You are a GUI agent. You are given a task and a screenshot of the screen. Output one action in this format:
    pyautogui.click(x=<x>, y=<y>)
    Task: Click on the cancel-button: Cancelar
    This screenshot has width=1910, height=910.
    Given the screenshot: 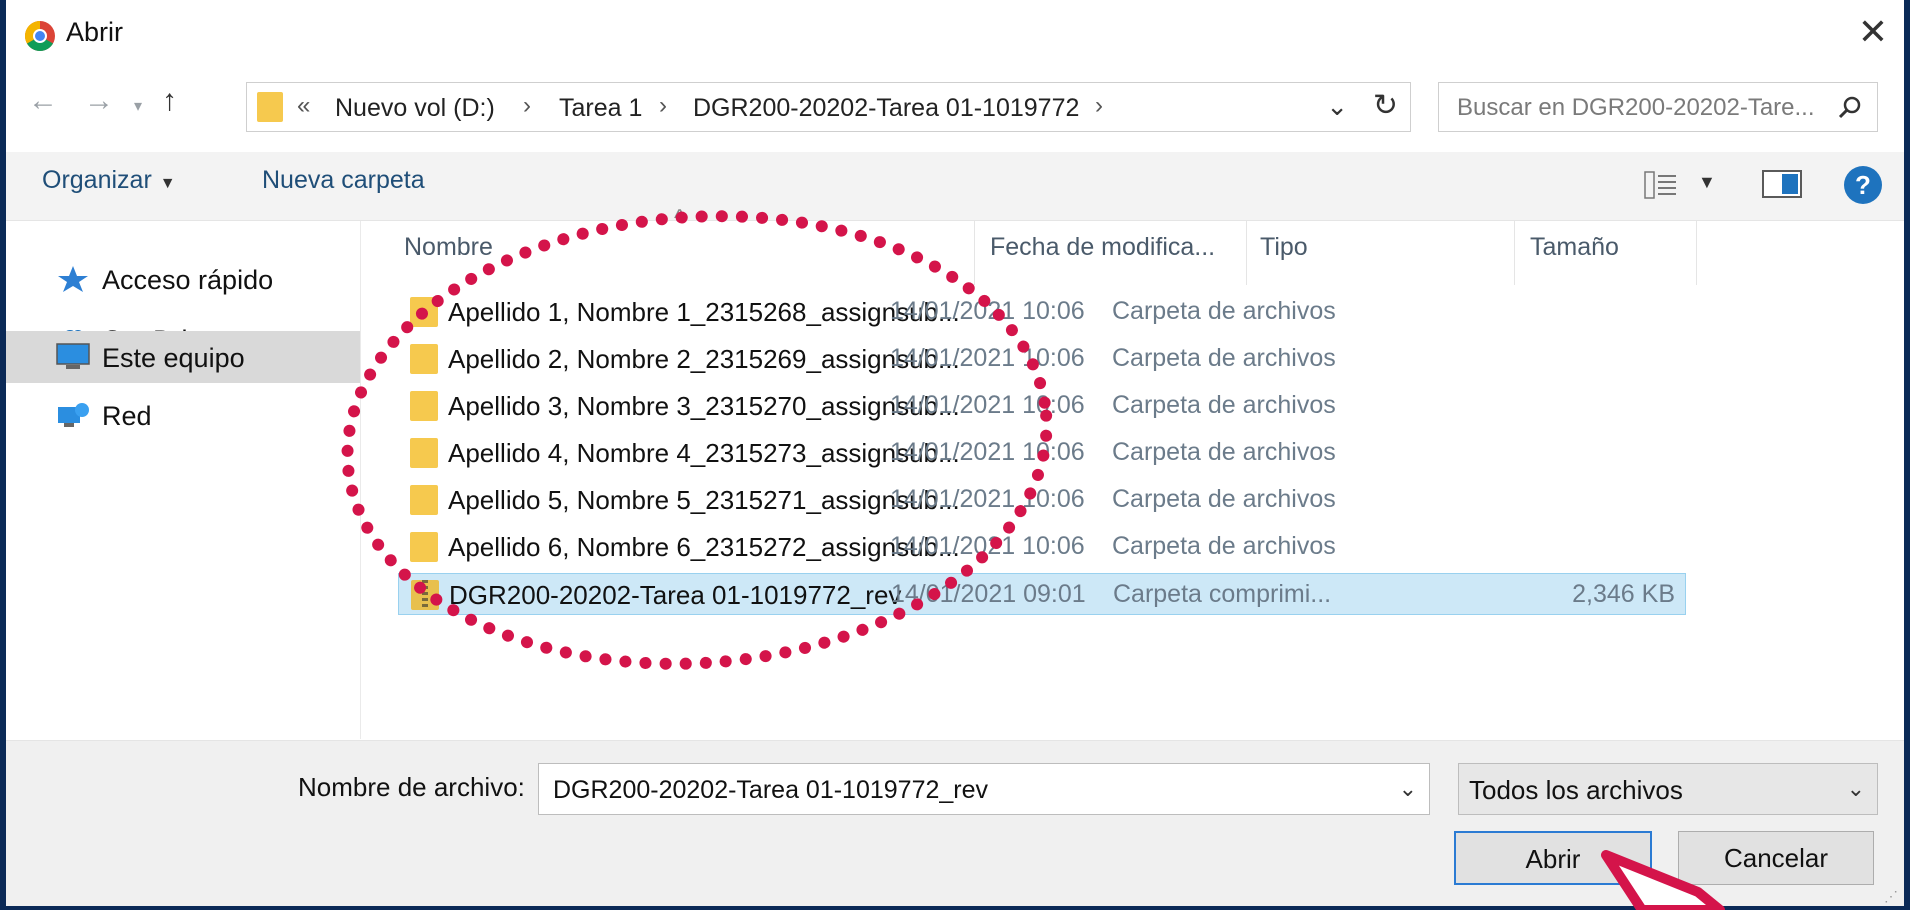 What is the action you would take?
    pyautogui.click(x=1776, y=858)
    